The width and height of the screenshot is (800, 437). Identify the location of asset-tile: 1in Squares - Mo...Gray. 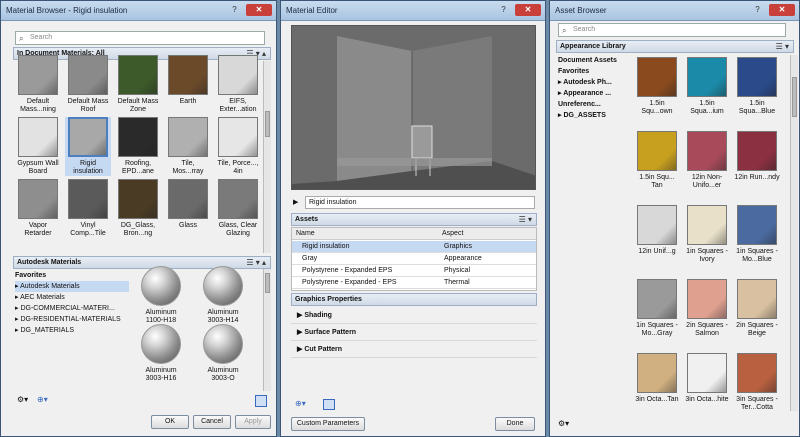
(657, 308).